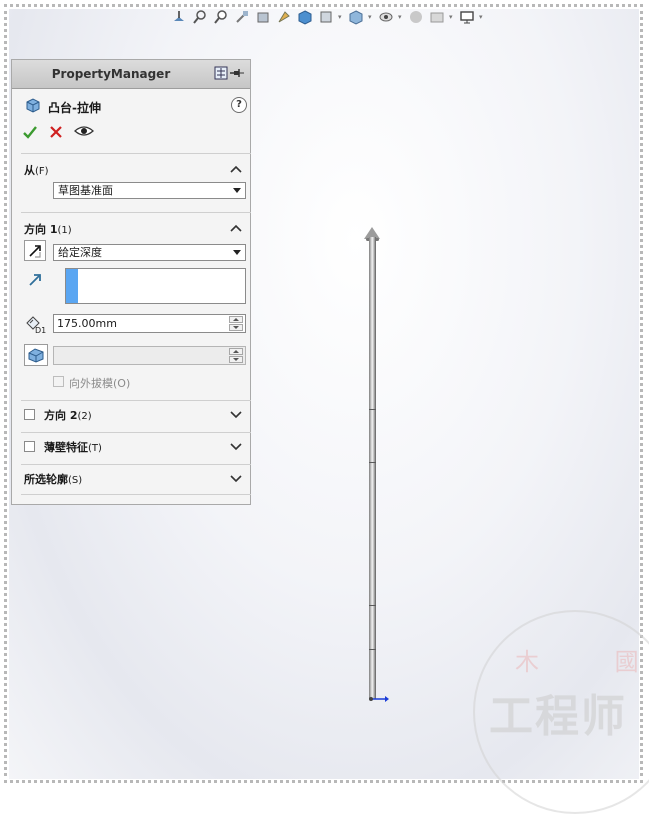 This screenshot has width=649, height=814. Describe the element at coordinates (149, 190) in the screenshot. I see `from-select: 草图基准面` at that location.